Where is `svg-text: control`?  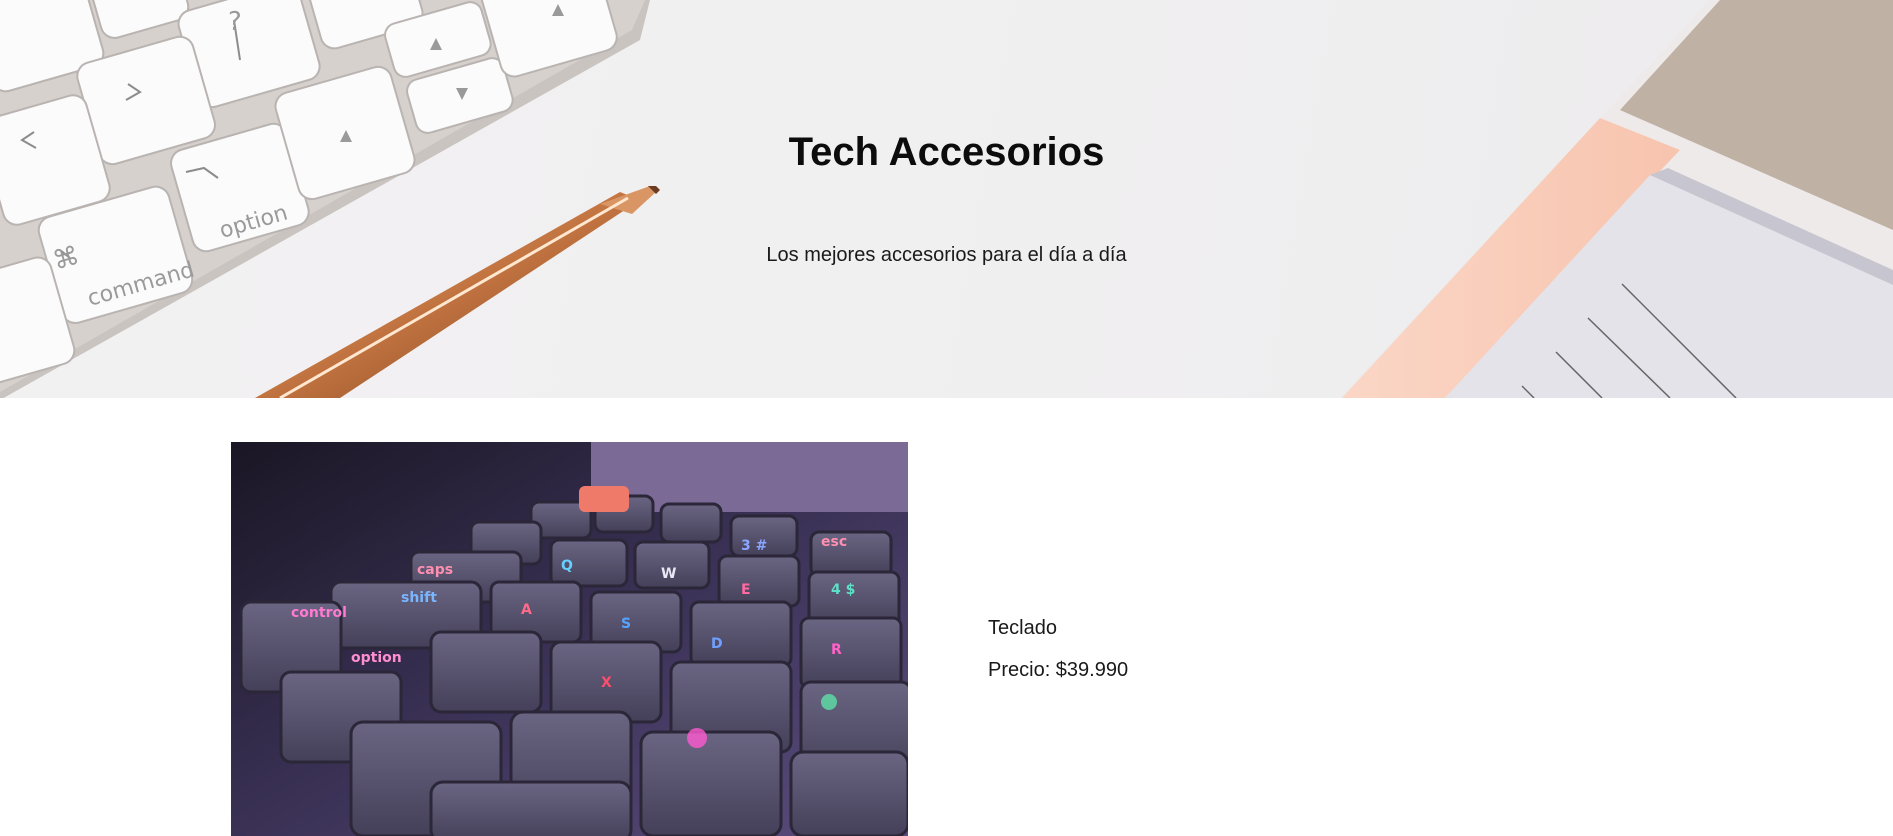 svg-text: control is located at coordinates (319, 613).